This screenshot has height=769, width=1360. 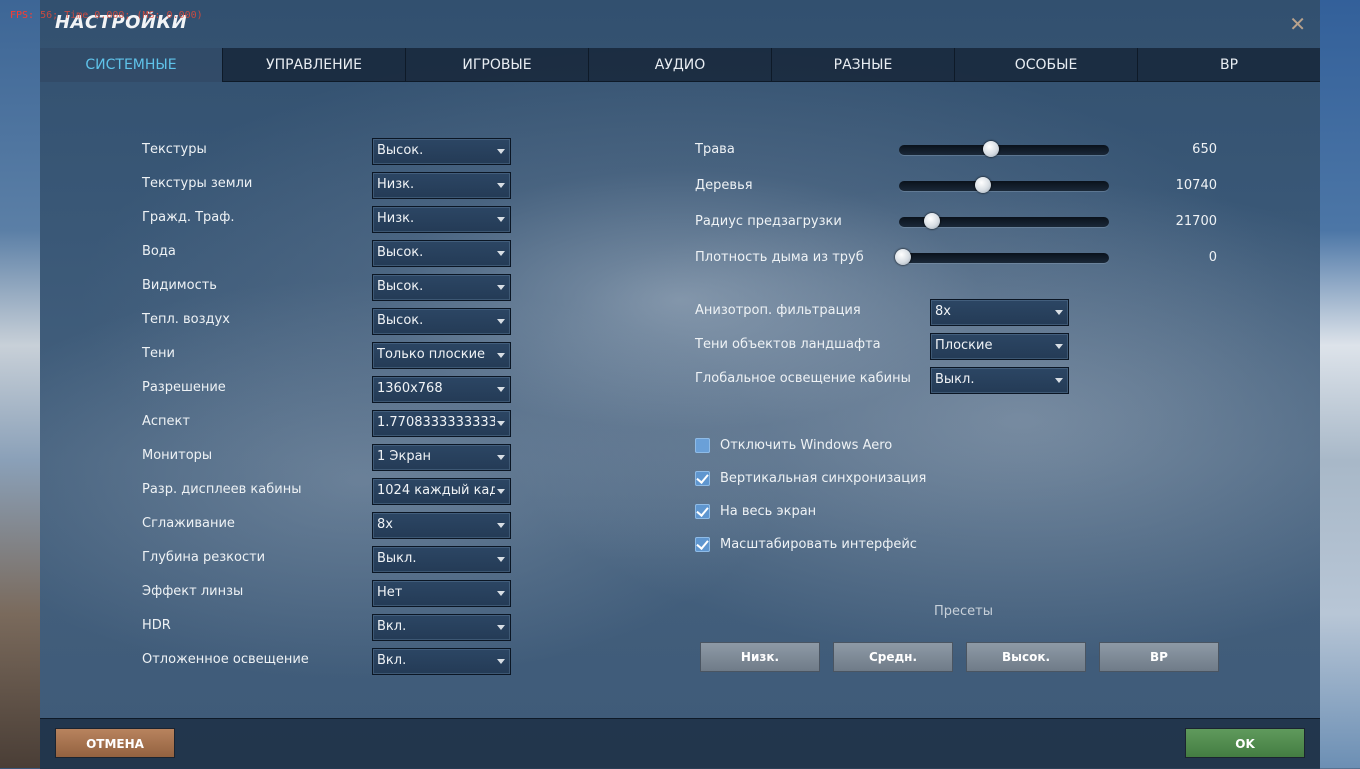 What do you see at coordinates (441, 457) in the screenshot?
I see `monitors-dropdown: 1 Экран` at bounding box center [441, 457].